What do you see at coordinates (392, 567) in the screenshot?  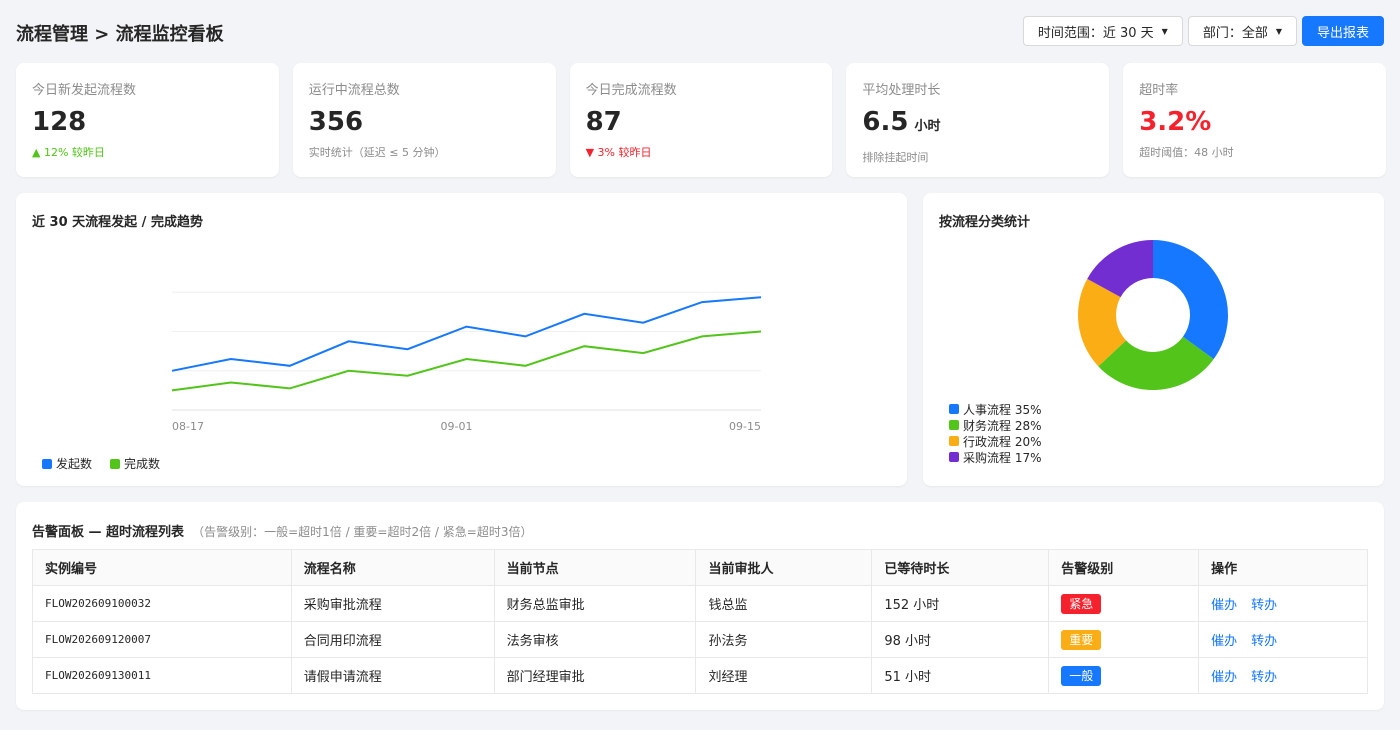 I see `column-header: 流程名称` at bounding box center [392, 567].